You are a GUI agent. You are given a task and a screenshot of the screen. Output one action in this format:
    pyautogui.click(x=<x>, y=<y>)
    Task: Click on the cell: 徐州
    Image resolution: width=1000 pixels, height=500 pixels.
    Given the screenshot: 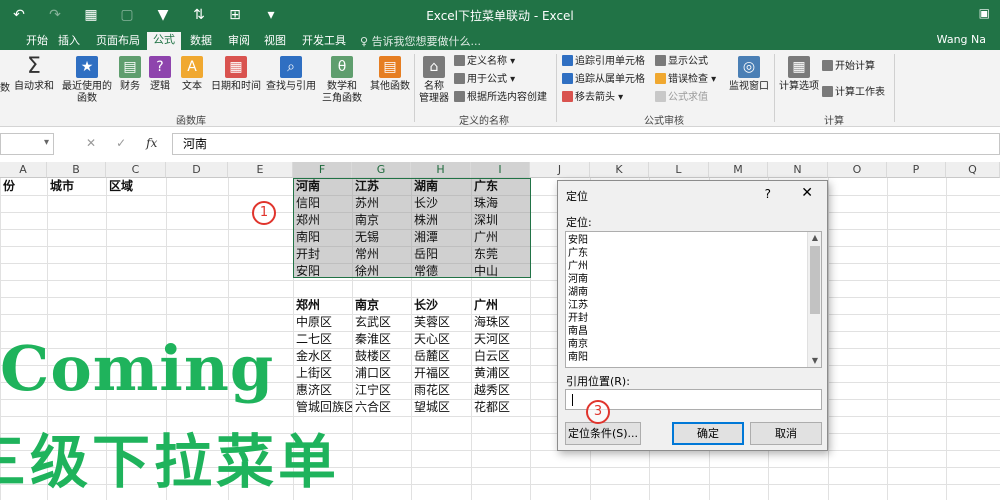 What is the action you would take?
    pyautogui.click(x=381, y=271)
    